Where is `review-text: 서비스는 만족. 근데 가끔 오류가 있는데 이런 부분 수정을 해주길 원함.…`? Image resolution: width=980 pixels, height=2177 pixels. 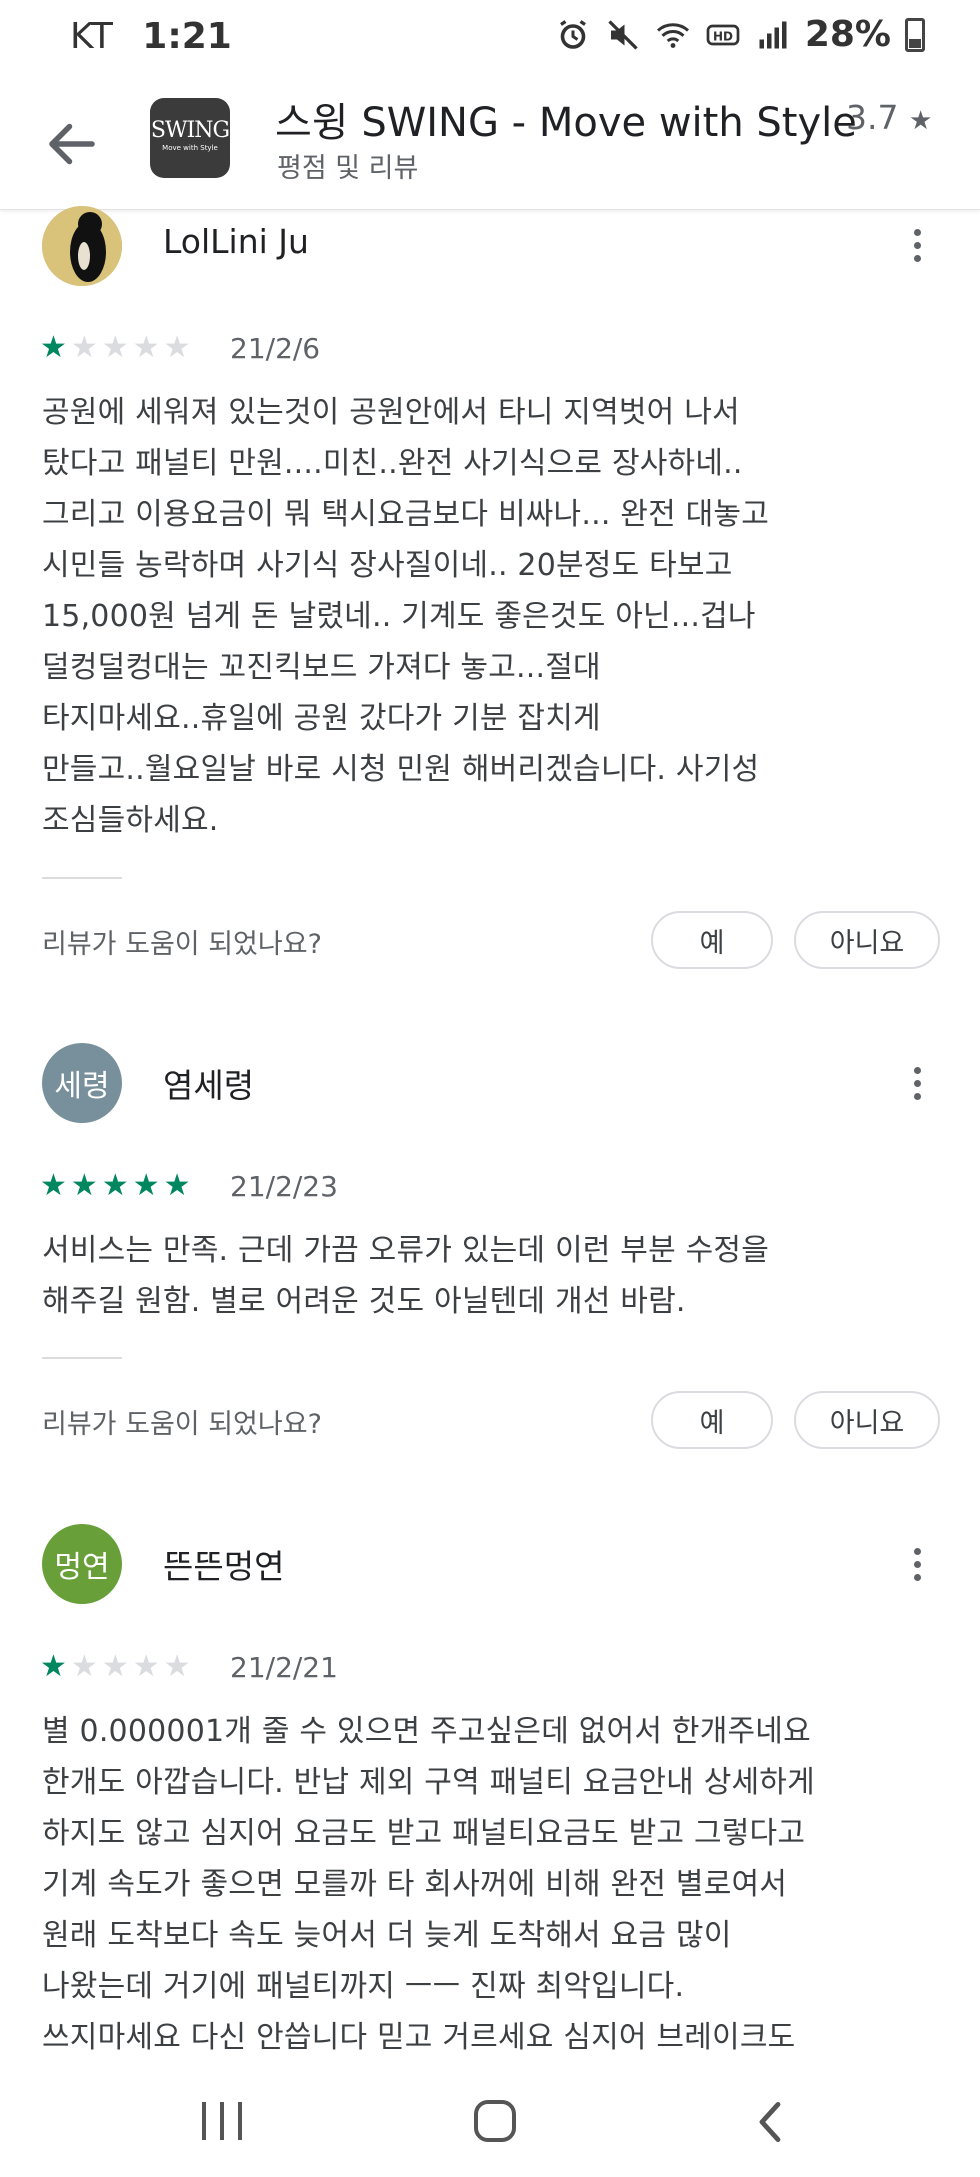 review-text: 서비스는 만족. 근데 가끔 오류가 있는데 이런 부분 수정을 해주길 원함.… is located at coordinates (406, 1276).